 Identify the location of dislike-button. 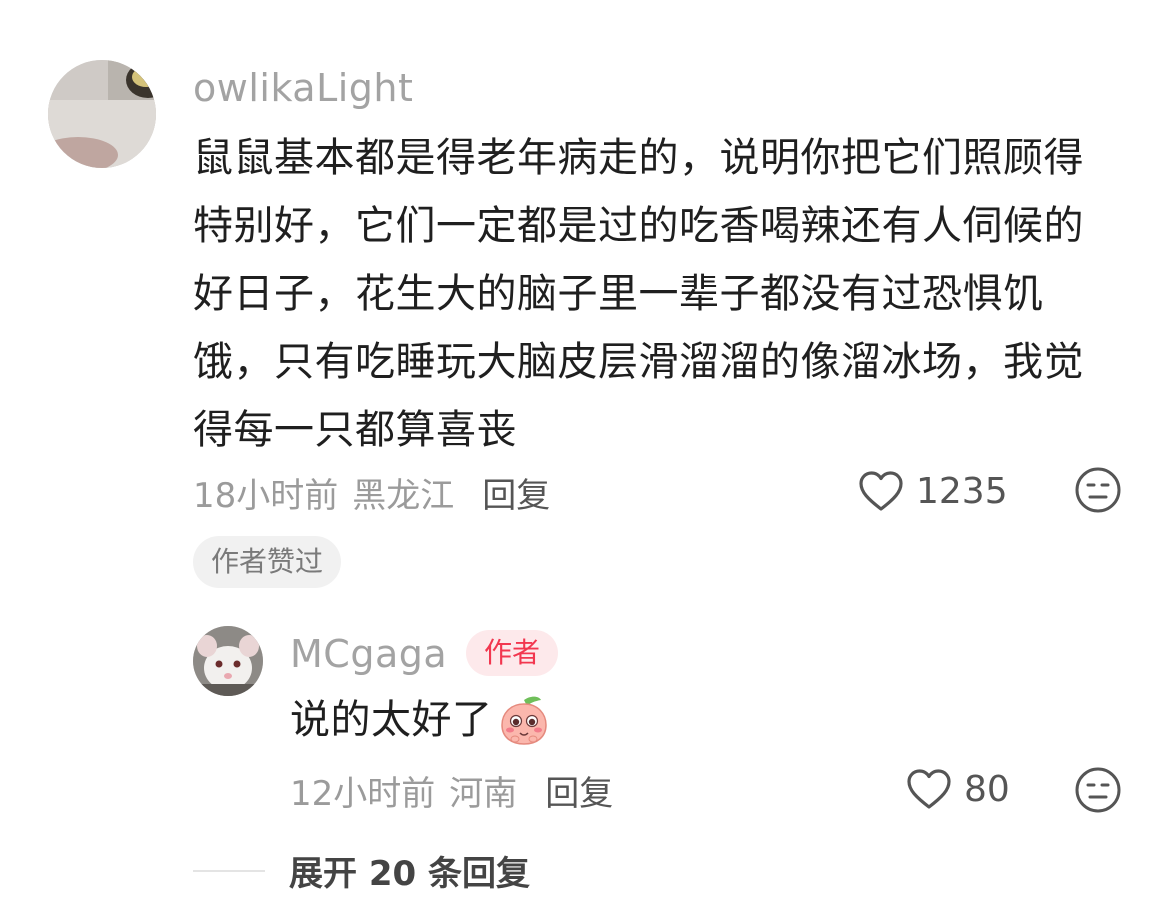
(1098, 492).